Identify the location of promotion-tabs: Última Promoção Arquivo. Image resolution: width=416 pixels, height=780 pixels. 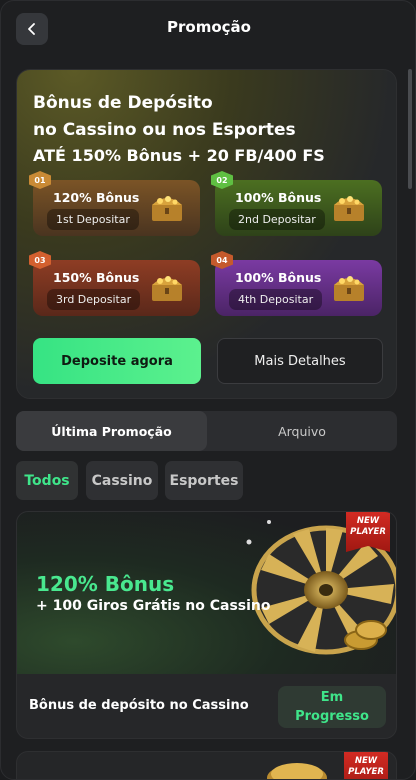
(206, 431).